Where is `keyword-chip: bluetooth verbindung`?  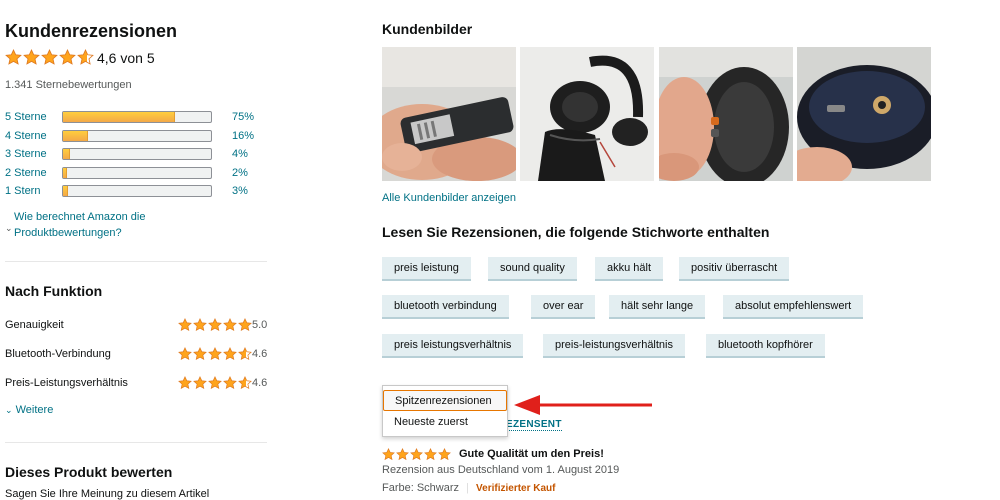 keyword-chip: bluetooth verbindung is located at coordinates (445, 307).